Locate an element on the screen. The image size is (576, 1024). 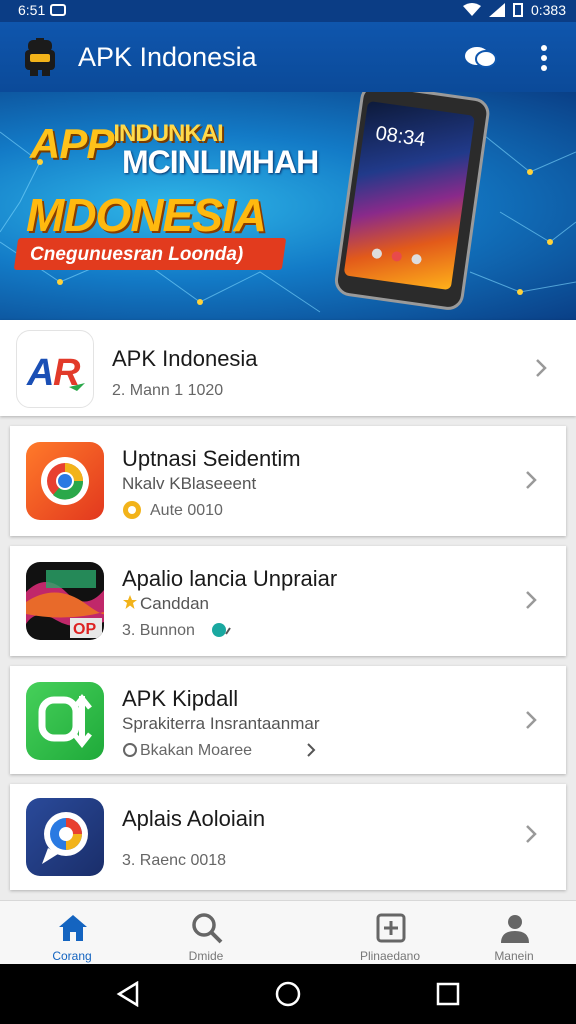
app-meta: 2. Mann 1 1020 is located at coordinates (168, 390).